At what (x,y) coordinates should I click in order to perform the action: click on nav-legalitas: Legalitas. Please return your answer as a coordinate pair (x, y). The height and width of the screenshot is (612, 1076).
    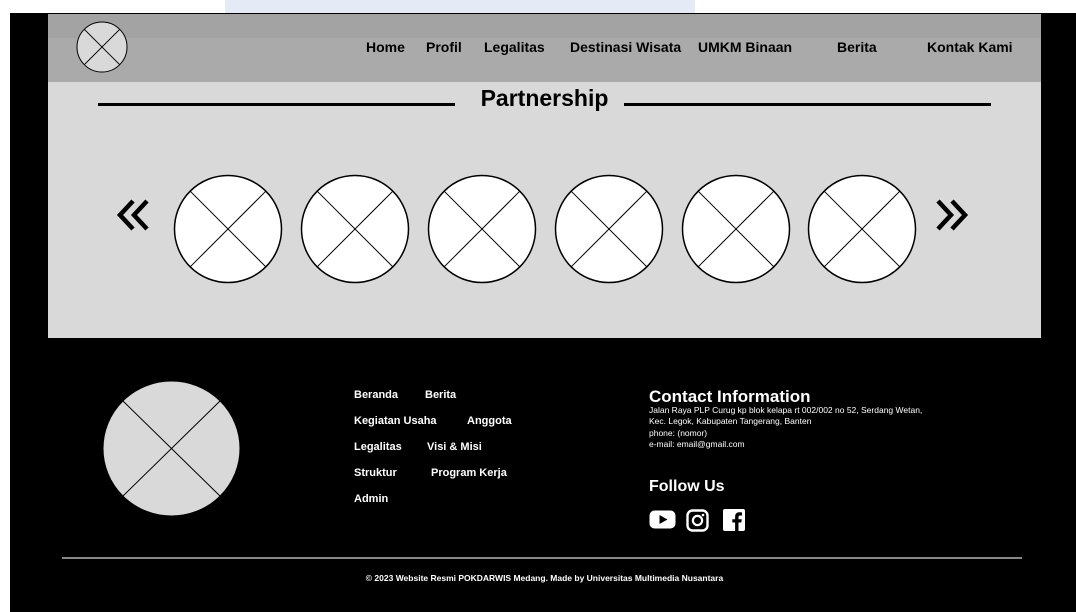
    Looking at the image, I should click on (514, 47).